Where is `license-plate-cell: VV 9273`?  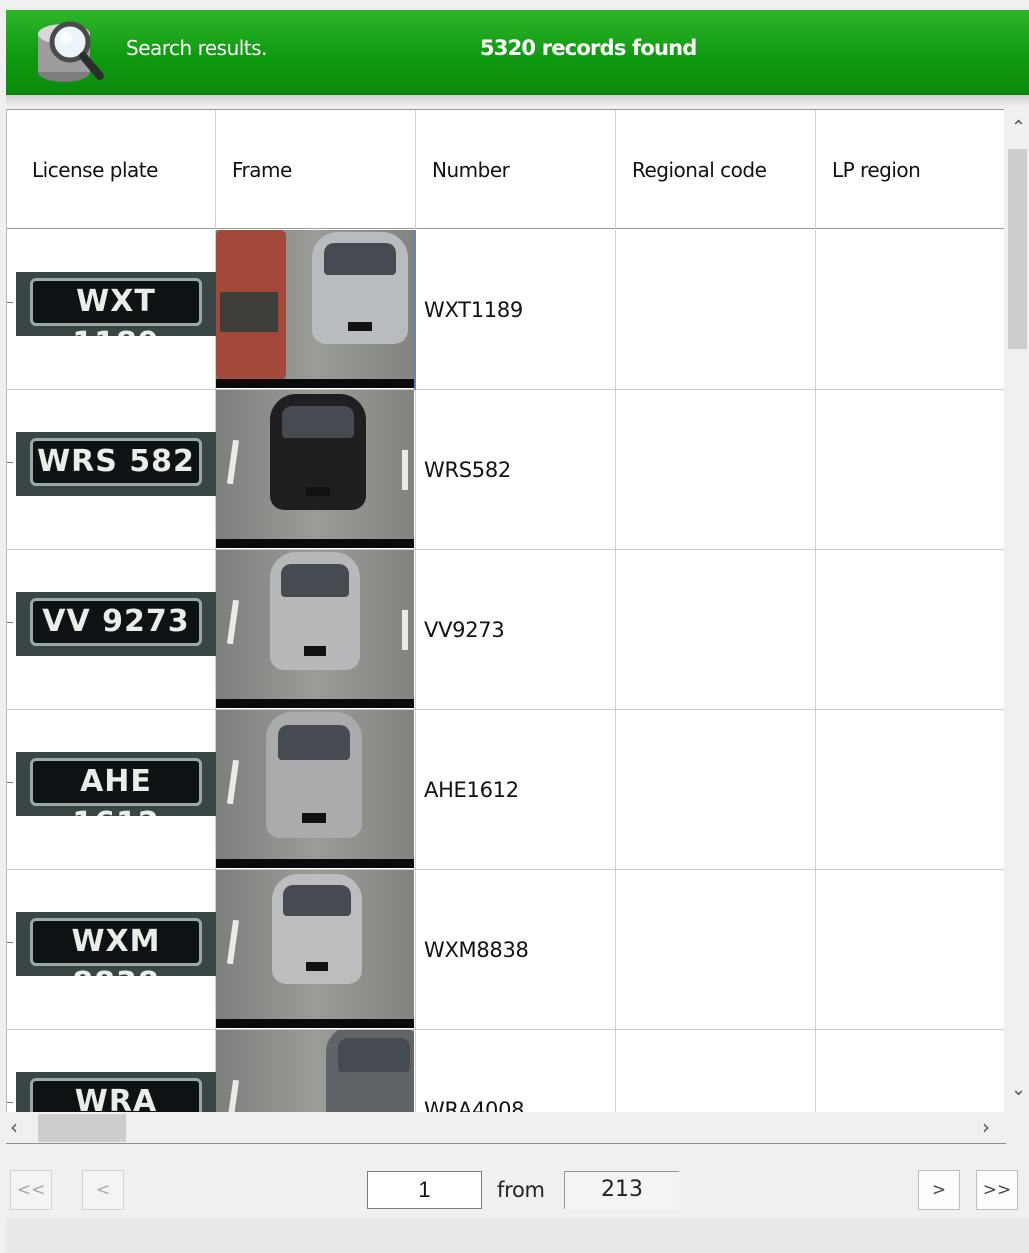
license-plate-cell: VV 9273 is located at coordinates (116, 630).